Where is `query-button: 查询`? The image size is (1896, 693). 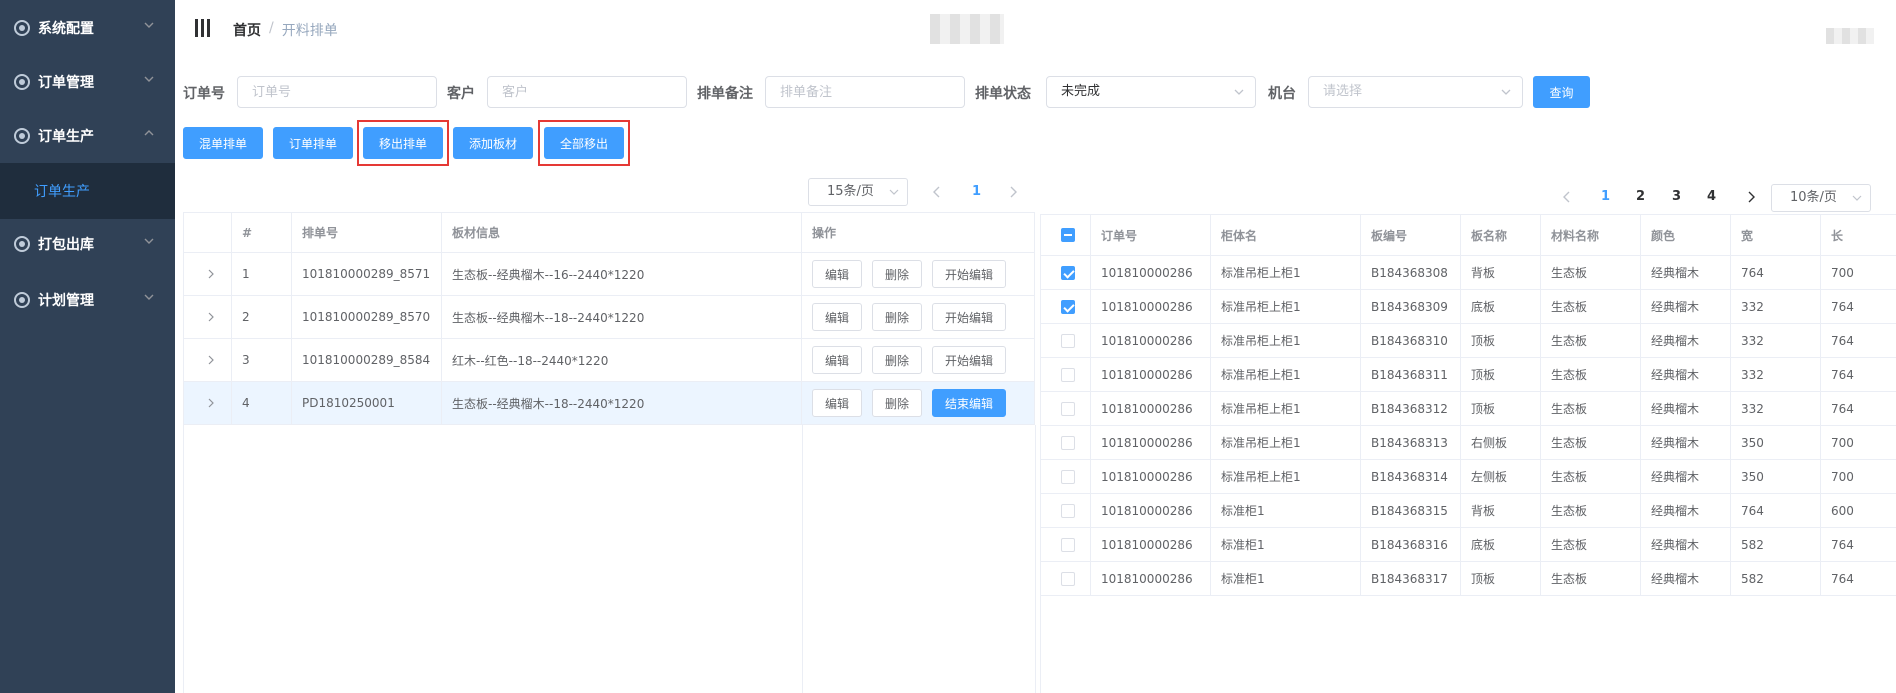
query-button: 查询 is located at coordinates (1561, 92).